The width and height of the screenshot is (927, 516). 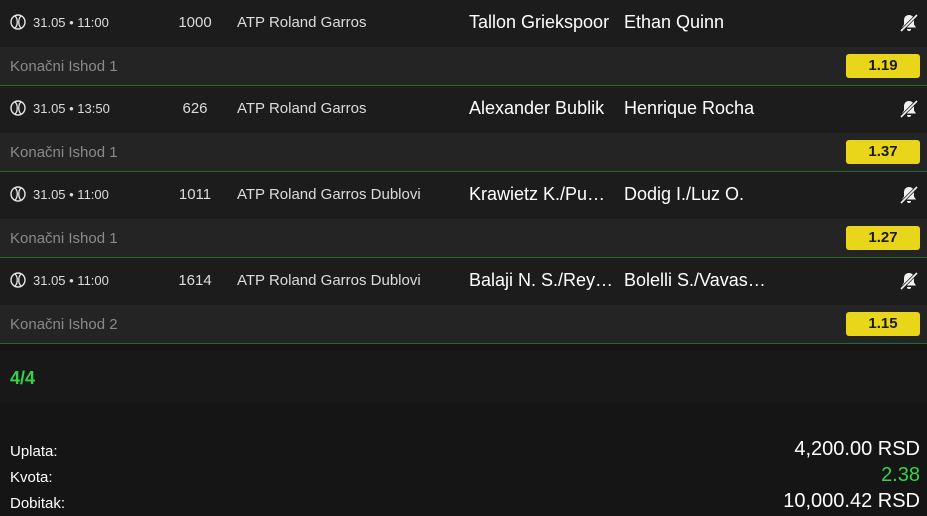 I want to click on odds-badge: 1.37, so click(x=883, y=152).